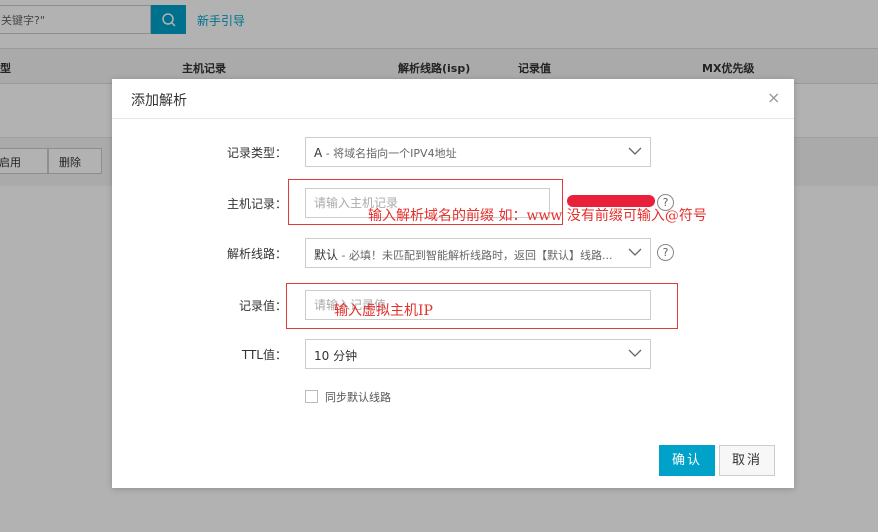 The width and height of the screenshot is (878, 532). Describe the element at coordinates (358, 397) in the screenshot. I see `sync-default-line-label: 同步默认线路` at that location.